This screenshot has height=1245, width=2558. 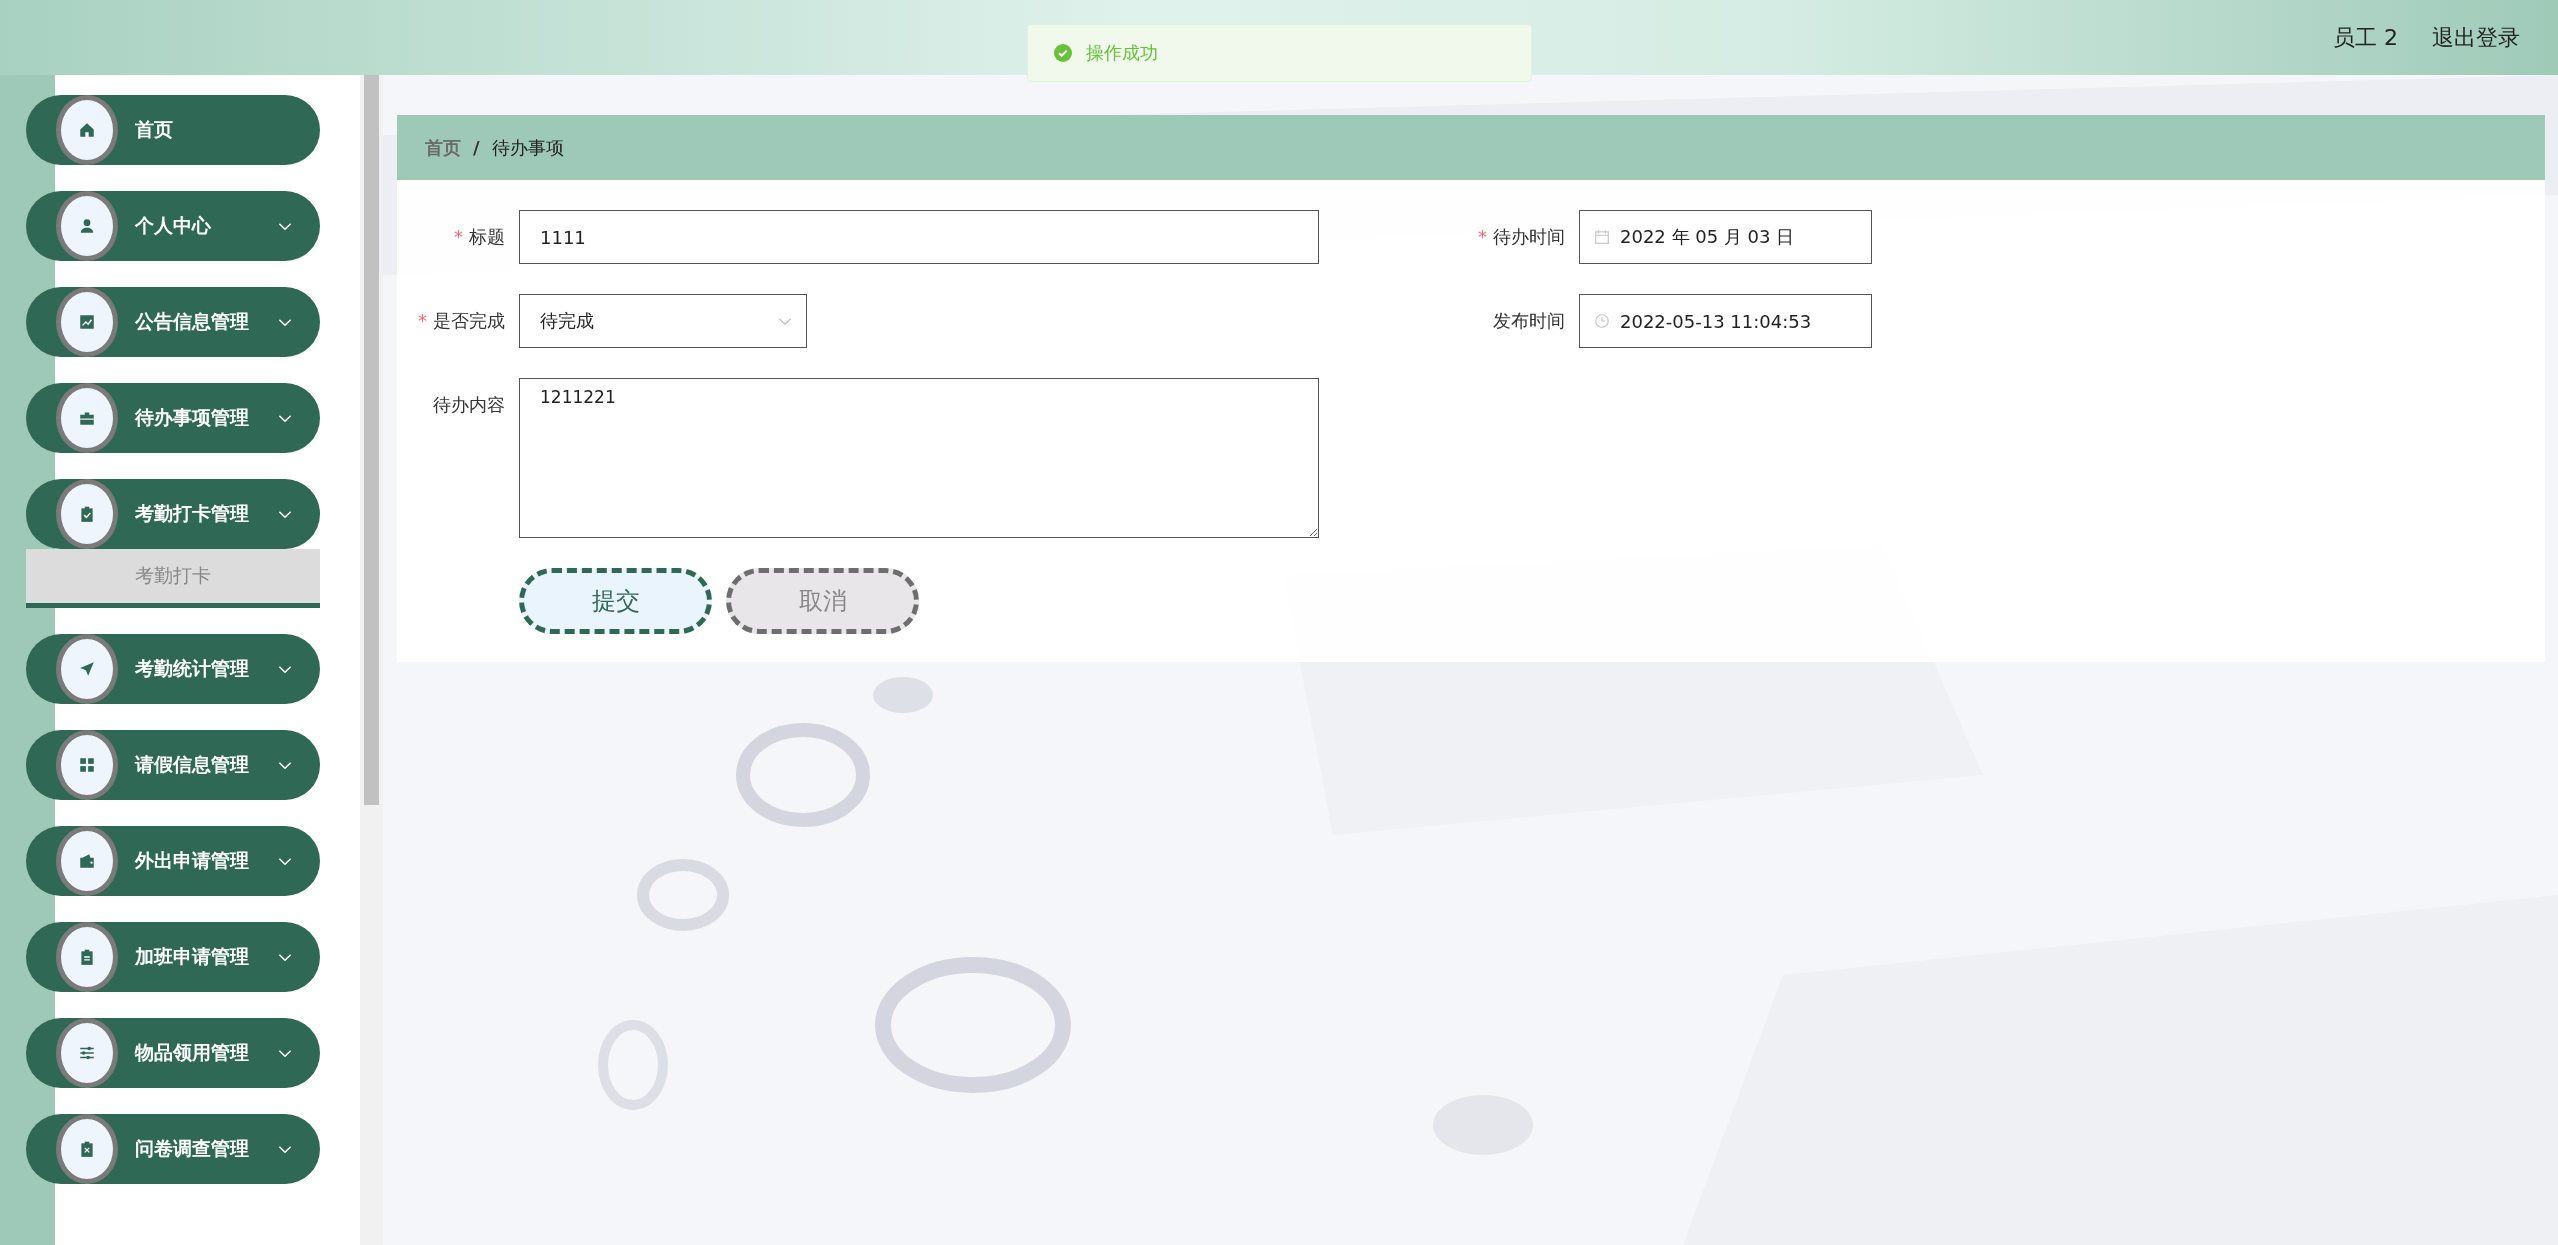 I want to click on clip-icon, so click(x=87, y=514).